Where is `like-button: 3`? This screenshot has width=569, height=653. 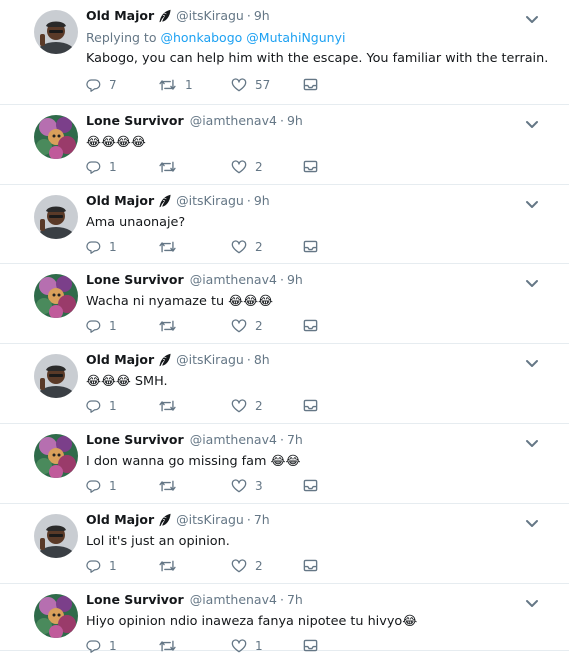 like-button: 3 is located at coordinates (247, 486).